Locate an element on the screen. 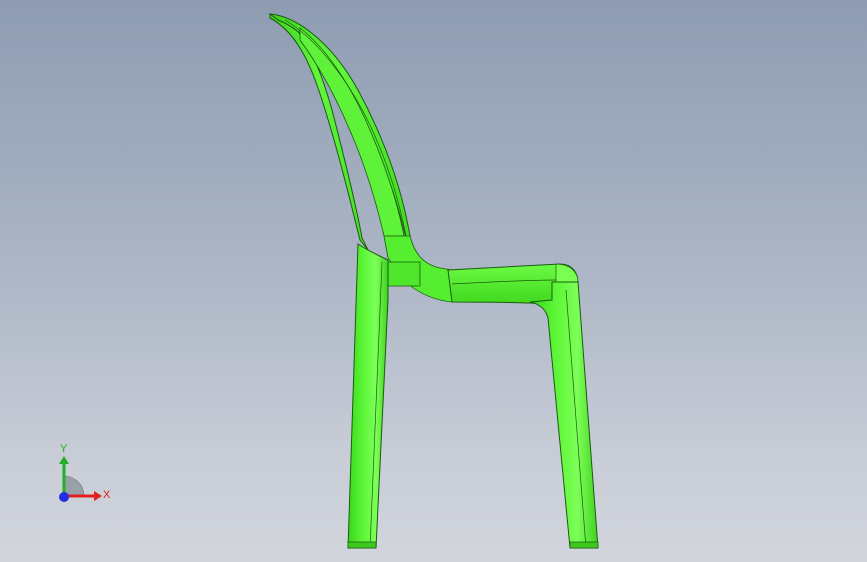  z-axis-dot is located at coordinates (64, 497).